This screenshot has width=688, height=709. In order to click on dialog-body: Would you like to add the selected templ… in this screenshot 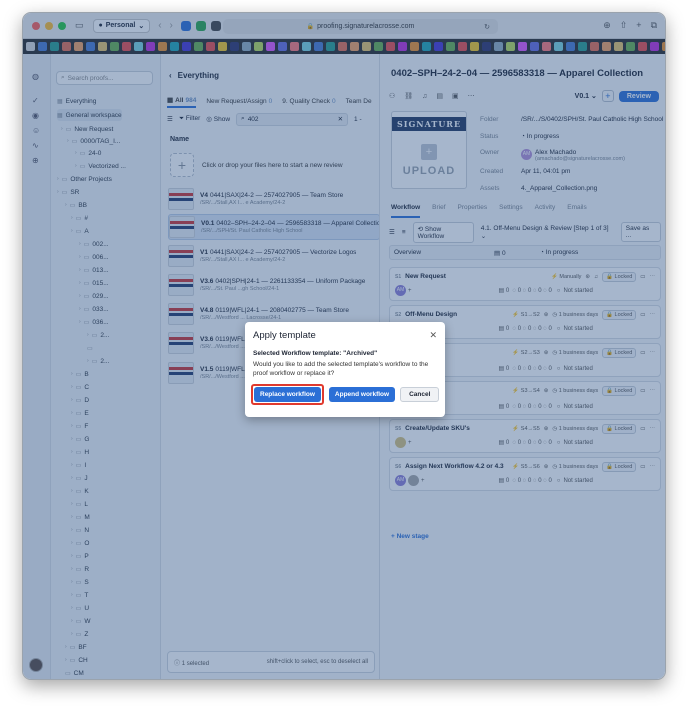, I will do `click(341, 369)`.